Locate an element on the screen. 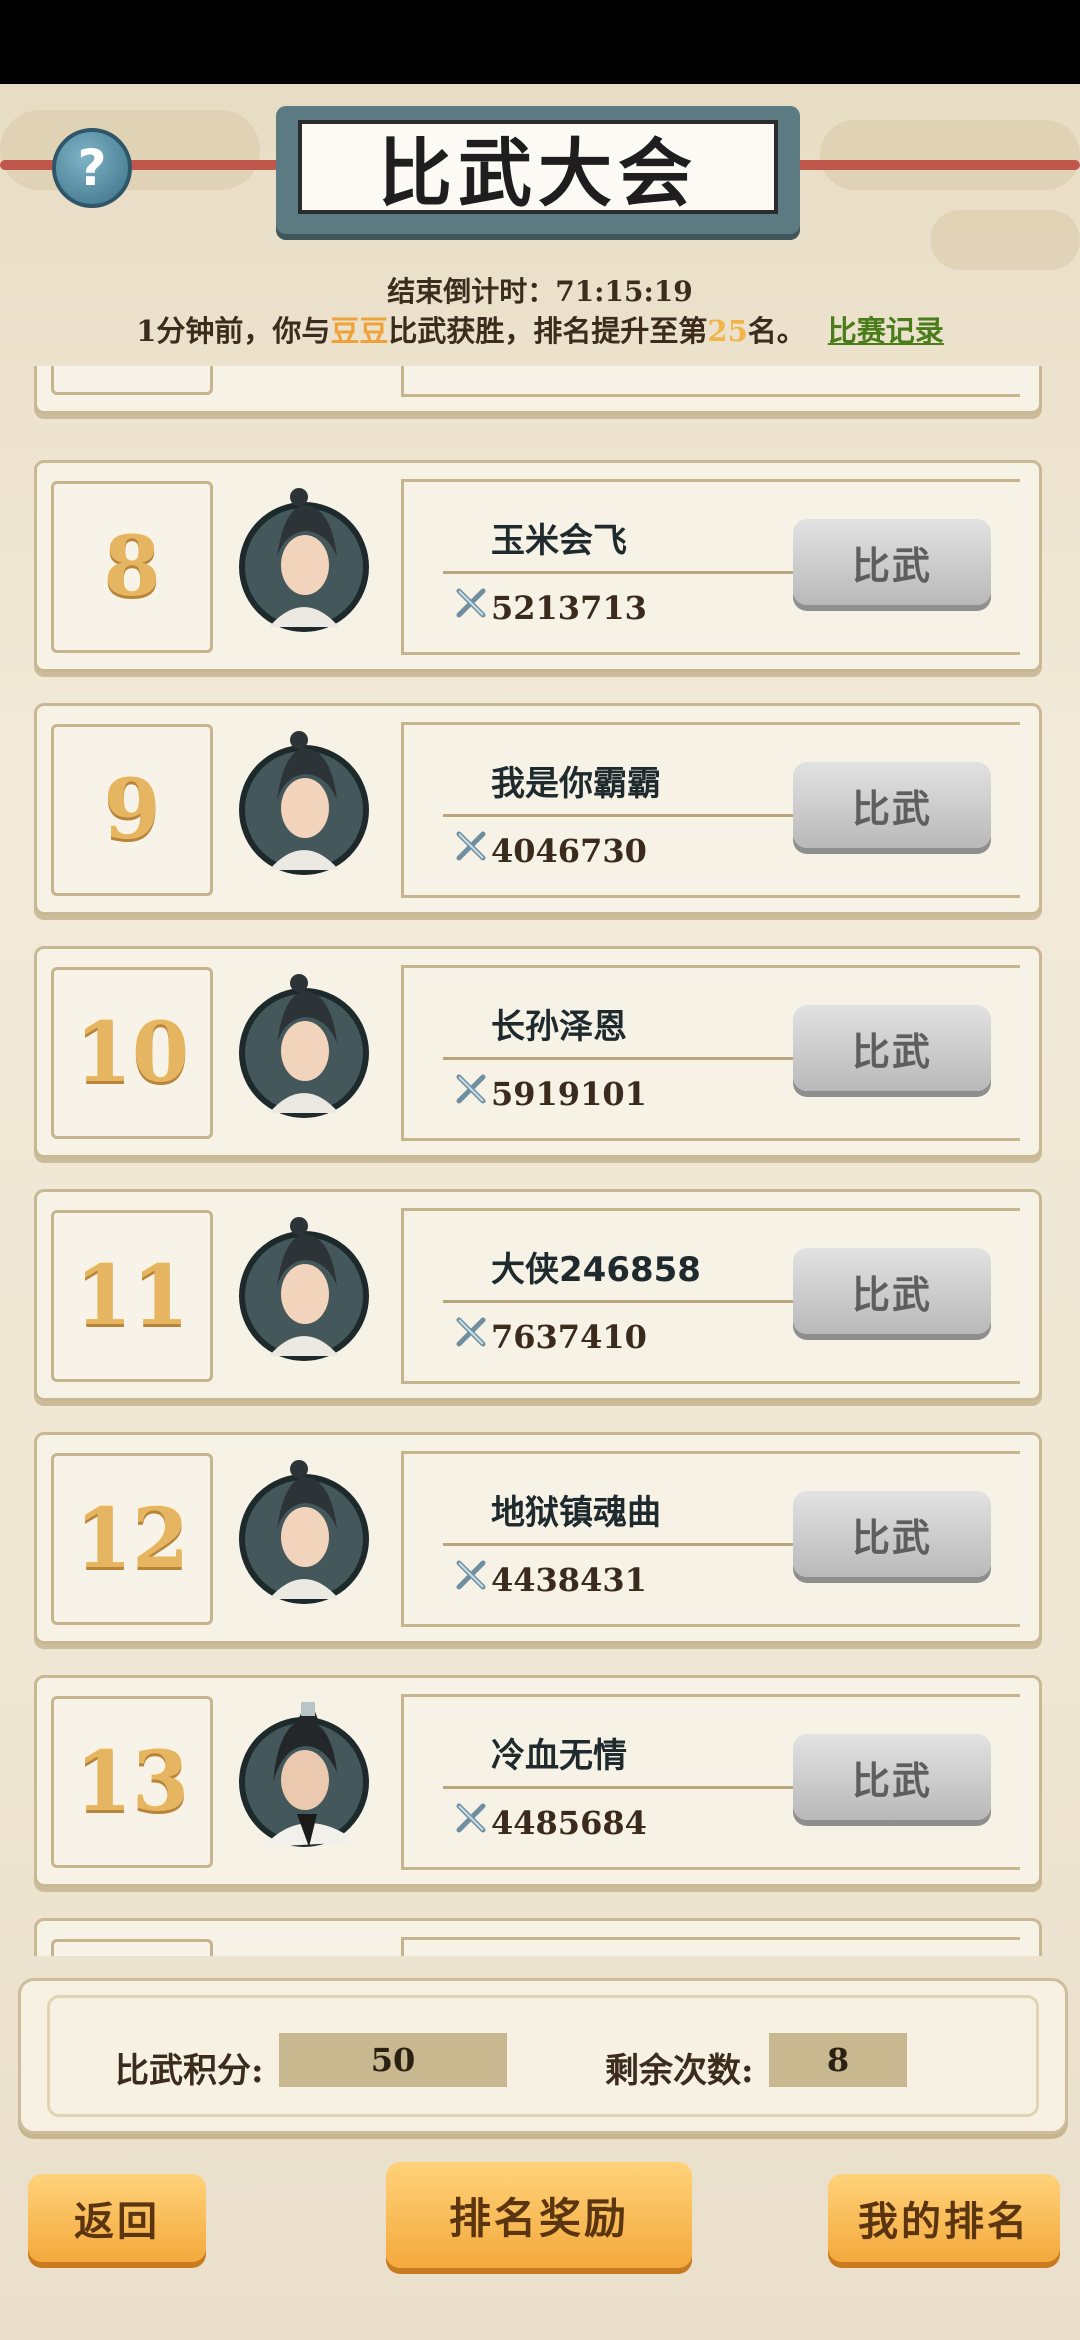  remaining-label: 剩余次数: is located at coordinates (679, 2071).